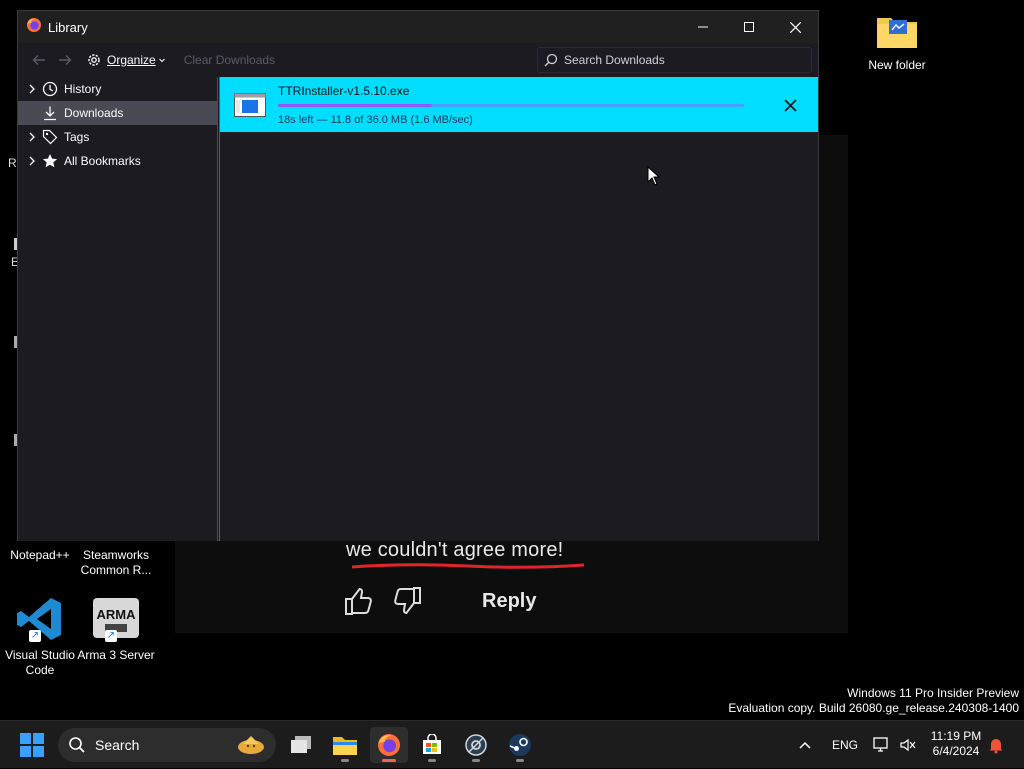 Image resolution: width=1024 pixels, height=769 pixels. Describe the element at coordinates (77, 137) in the screenshot. I see `sidebar-item-label: Tags` at that location.